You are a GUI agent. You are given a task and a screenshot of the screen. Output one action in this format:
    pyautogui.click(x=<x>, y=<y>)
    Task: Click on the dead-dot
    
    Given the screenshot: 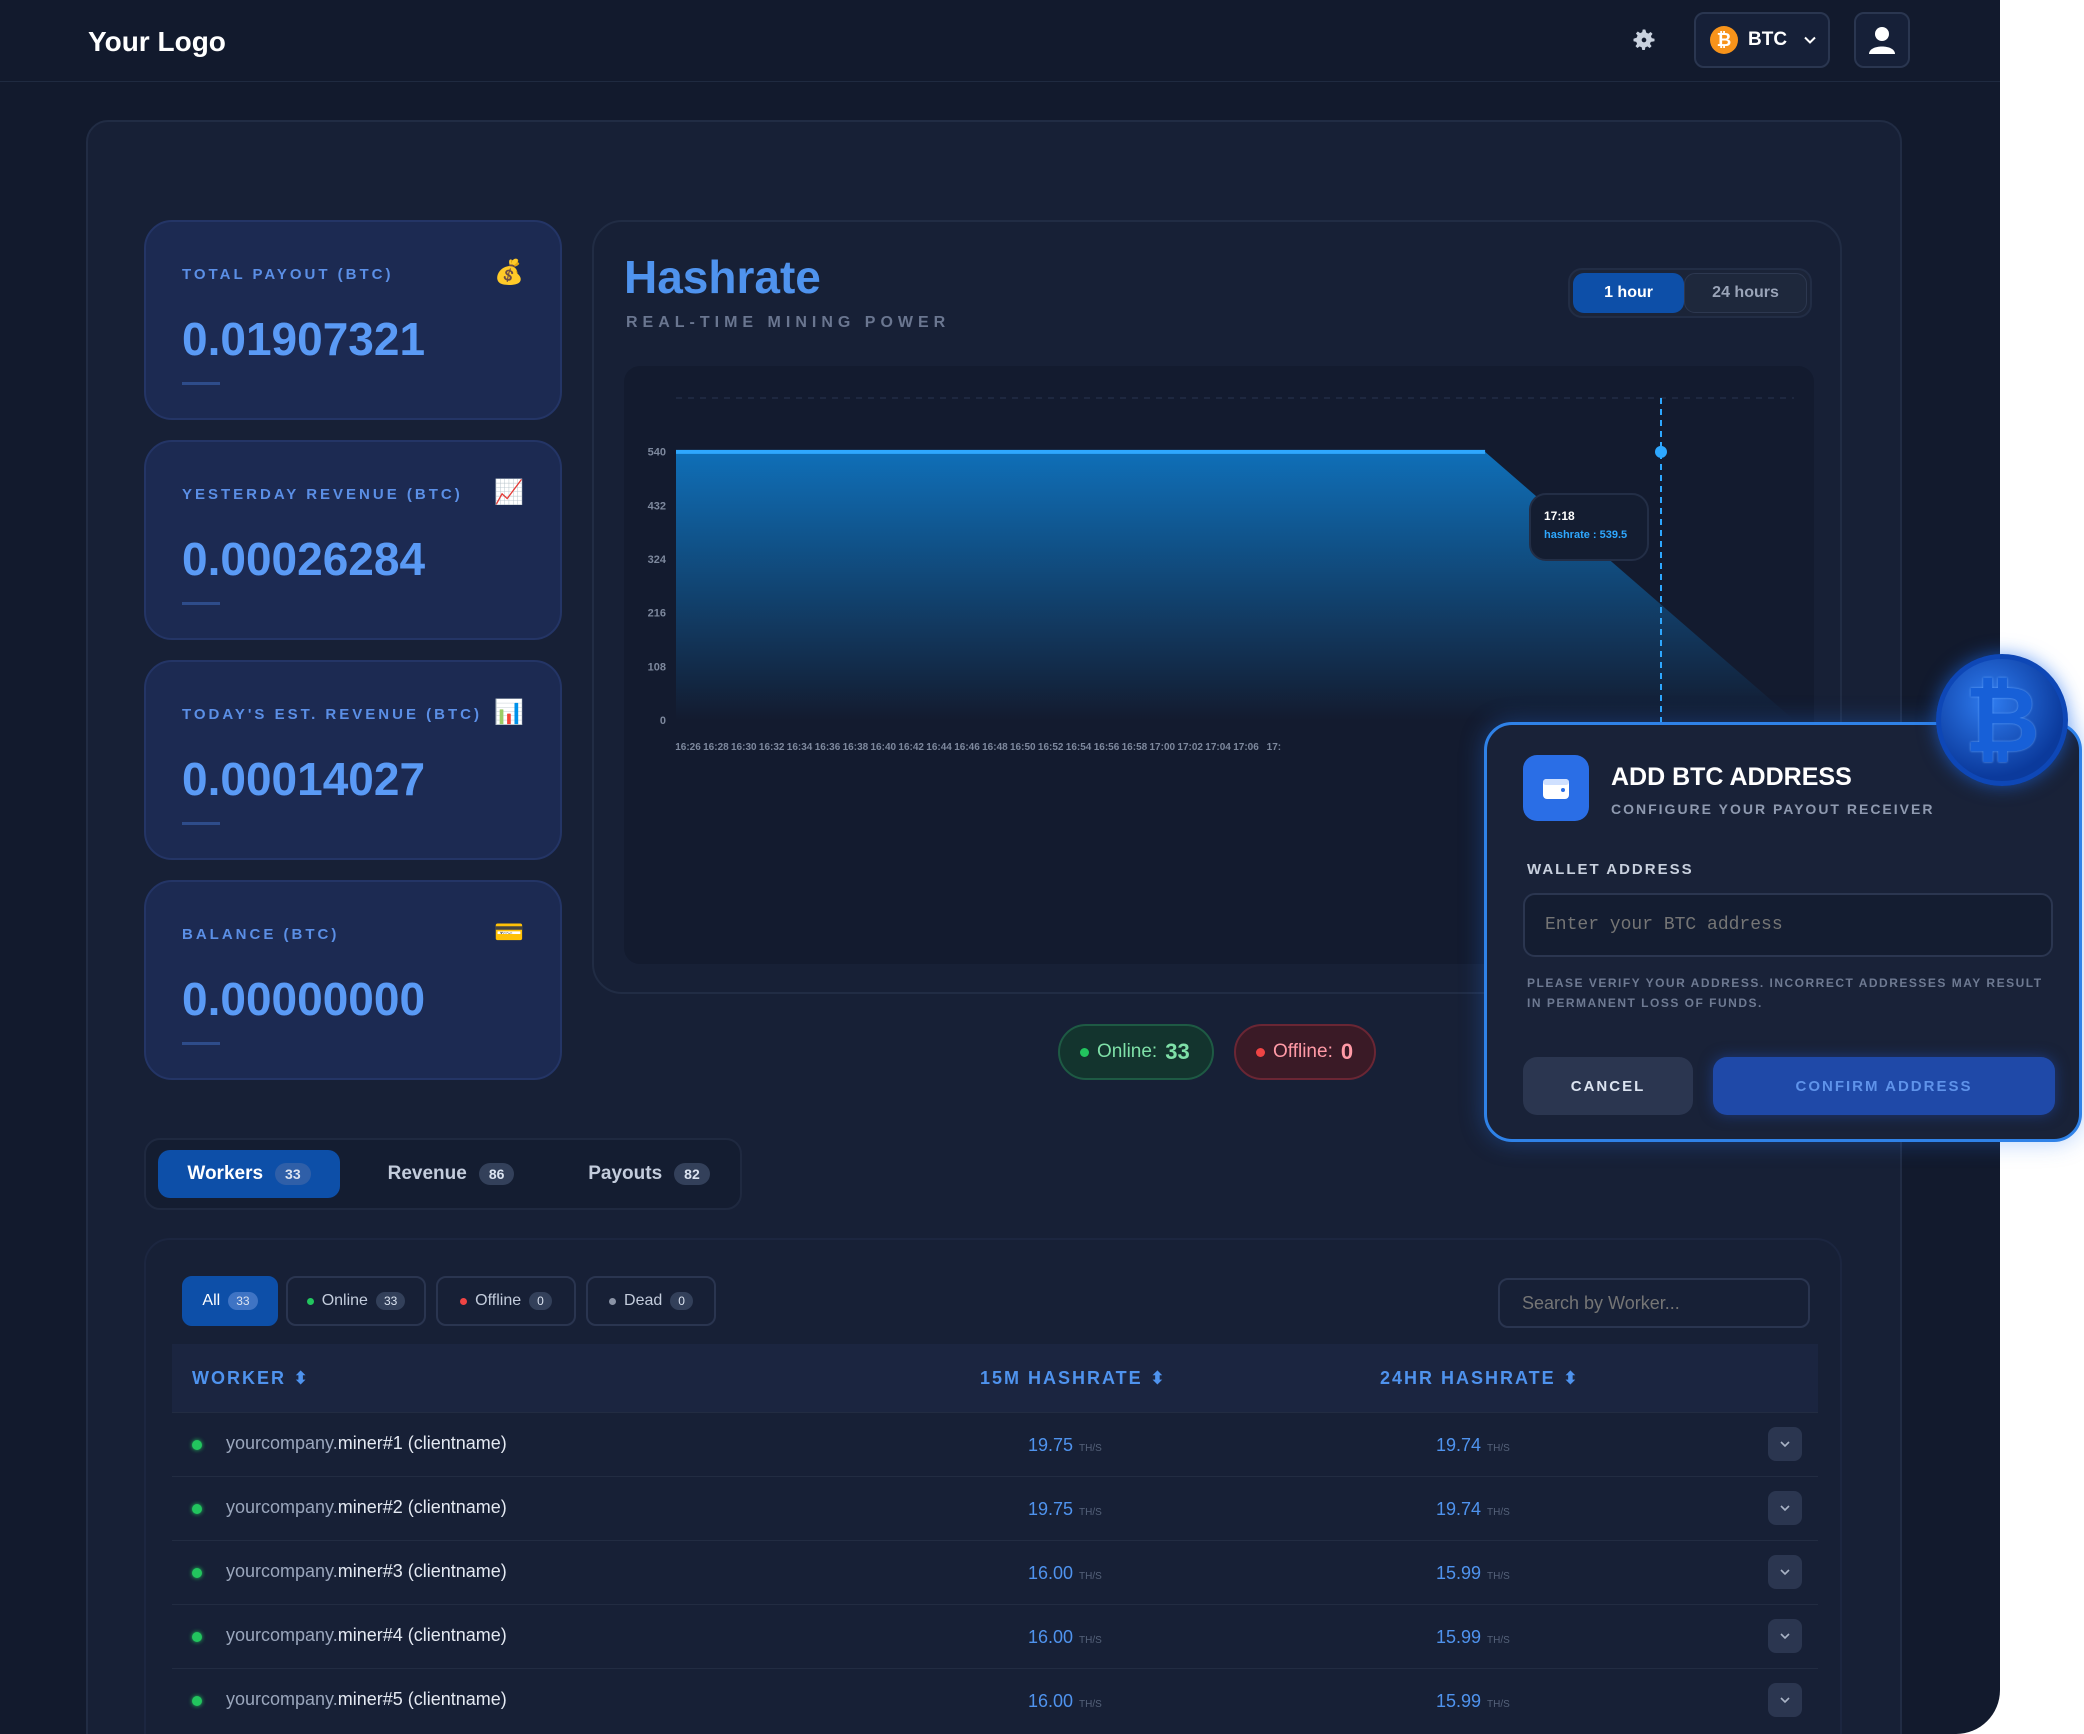 What is the action you would take?
    pyautogui.click(x=613, y=1301)
    